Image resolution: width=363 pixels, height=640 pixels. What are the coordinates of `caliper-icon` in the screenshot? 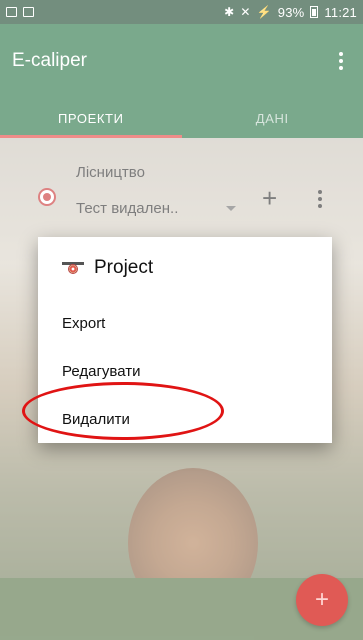 It's located at (73, 268).